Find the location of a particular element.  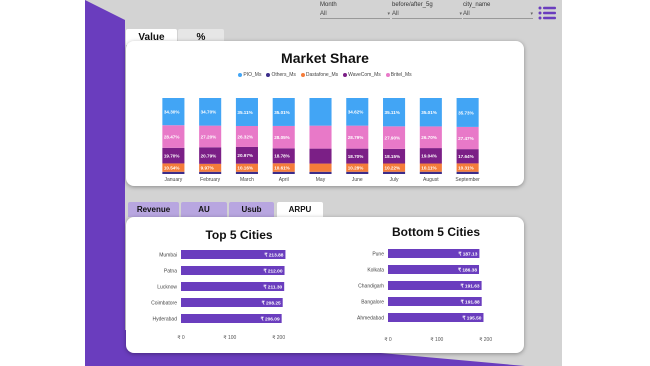

bar-segment-wavecom is located at coordinates (320, 156).